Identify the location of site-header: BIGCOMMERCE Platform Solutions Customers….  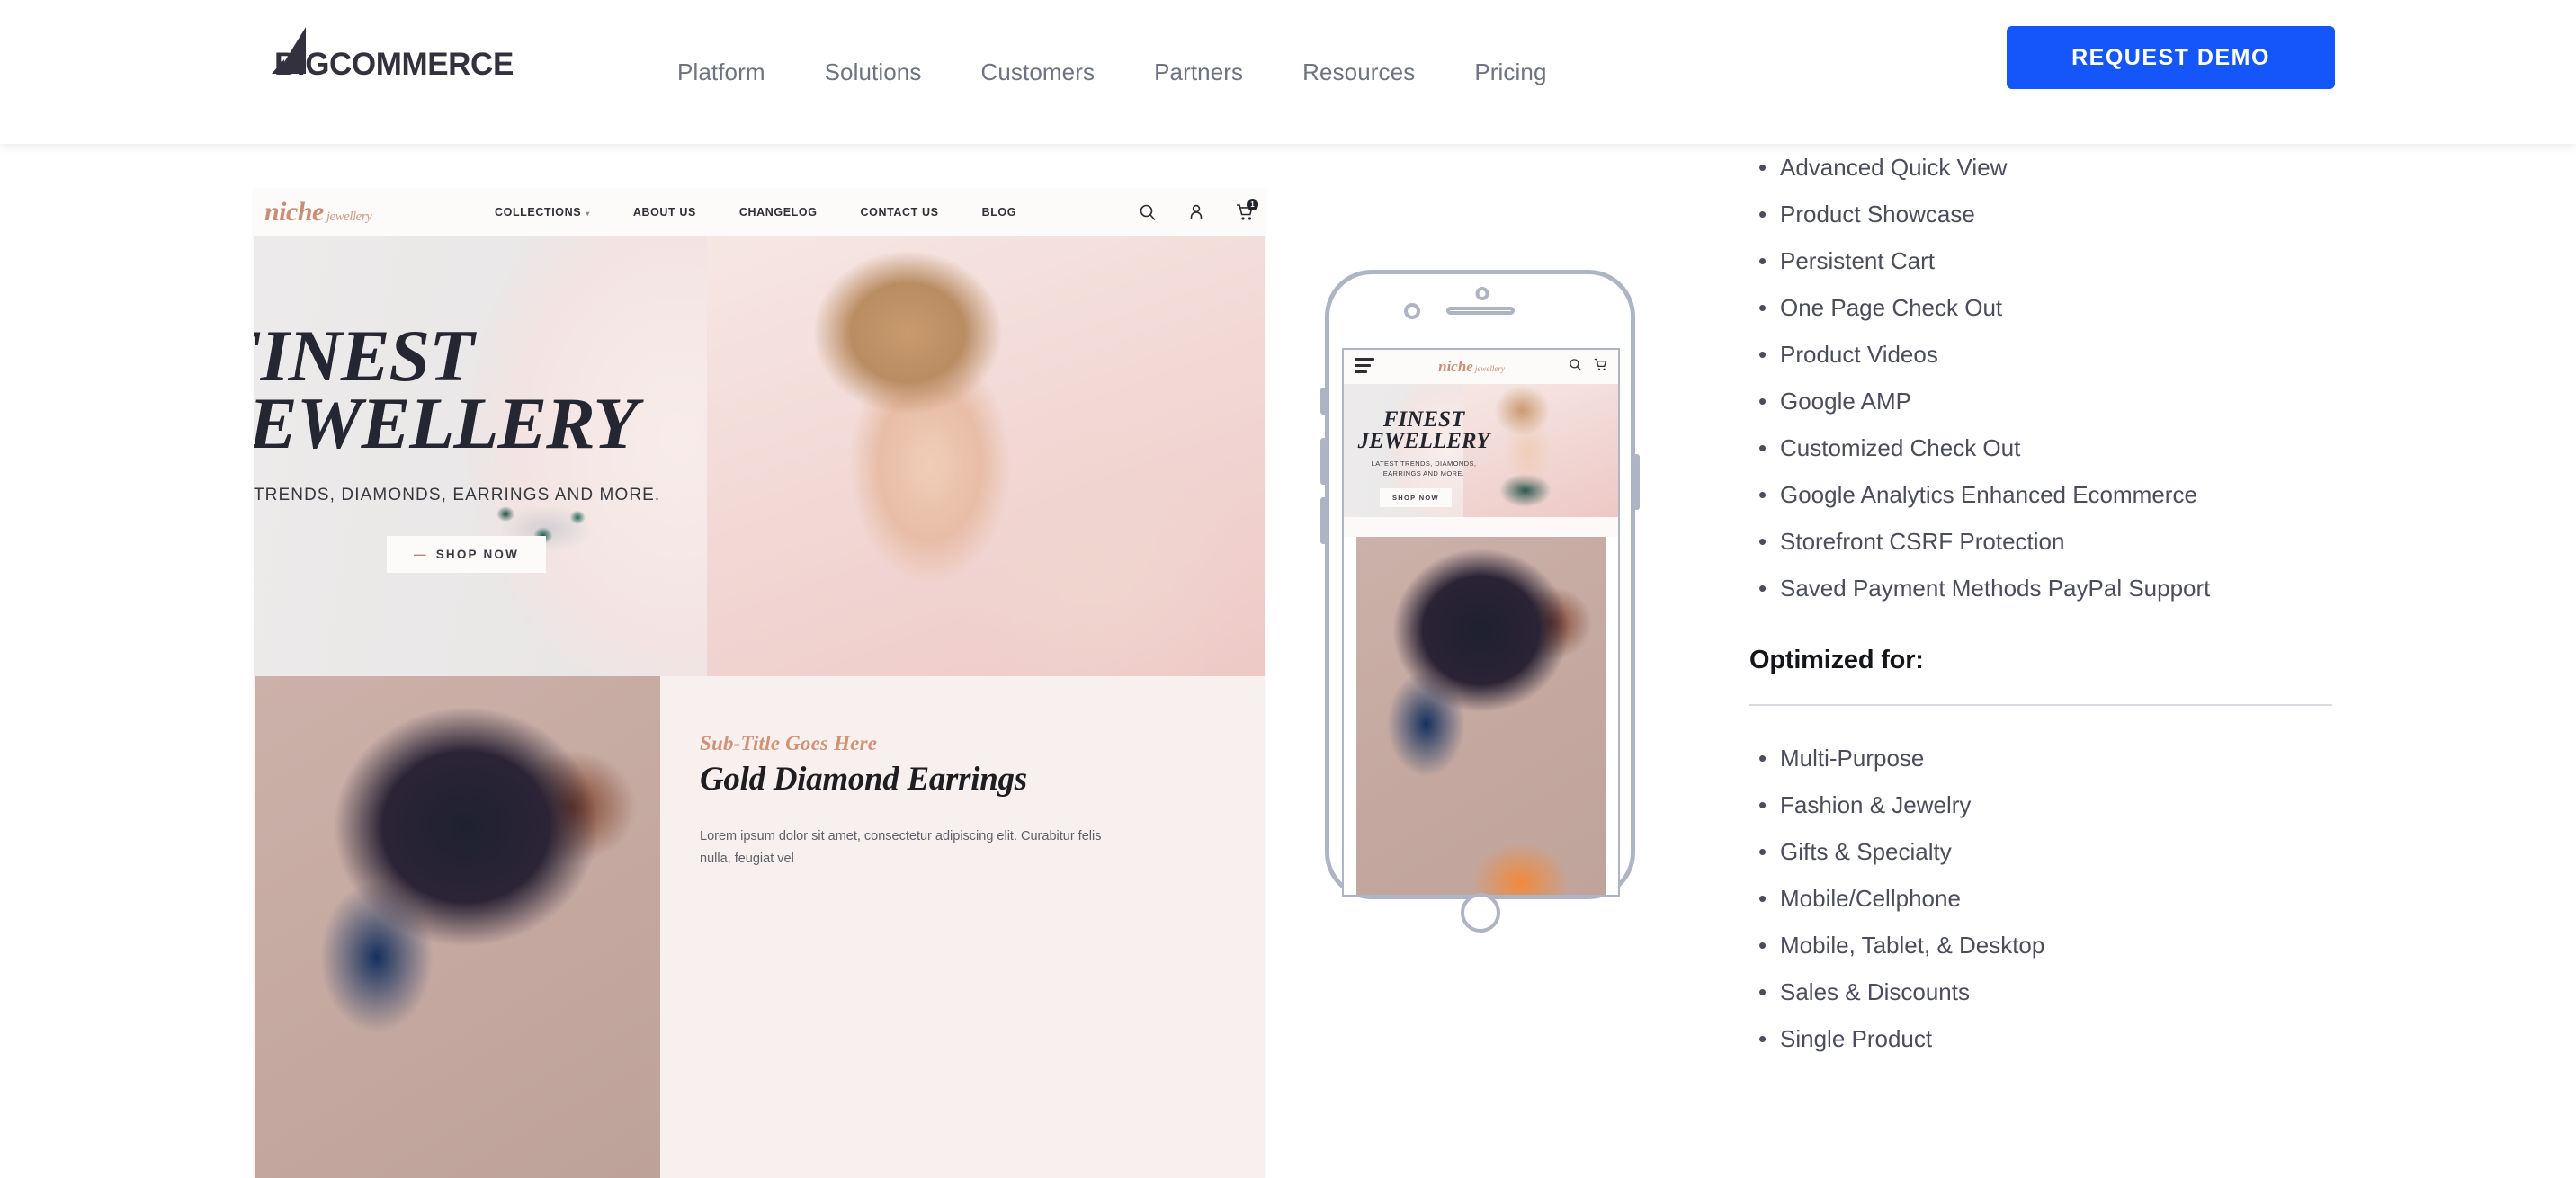
(1288, 72).